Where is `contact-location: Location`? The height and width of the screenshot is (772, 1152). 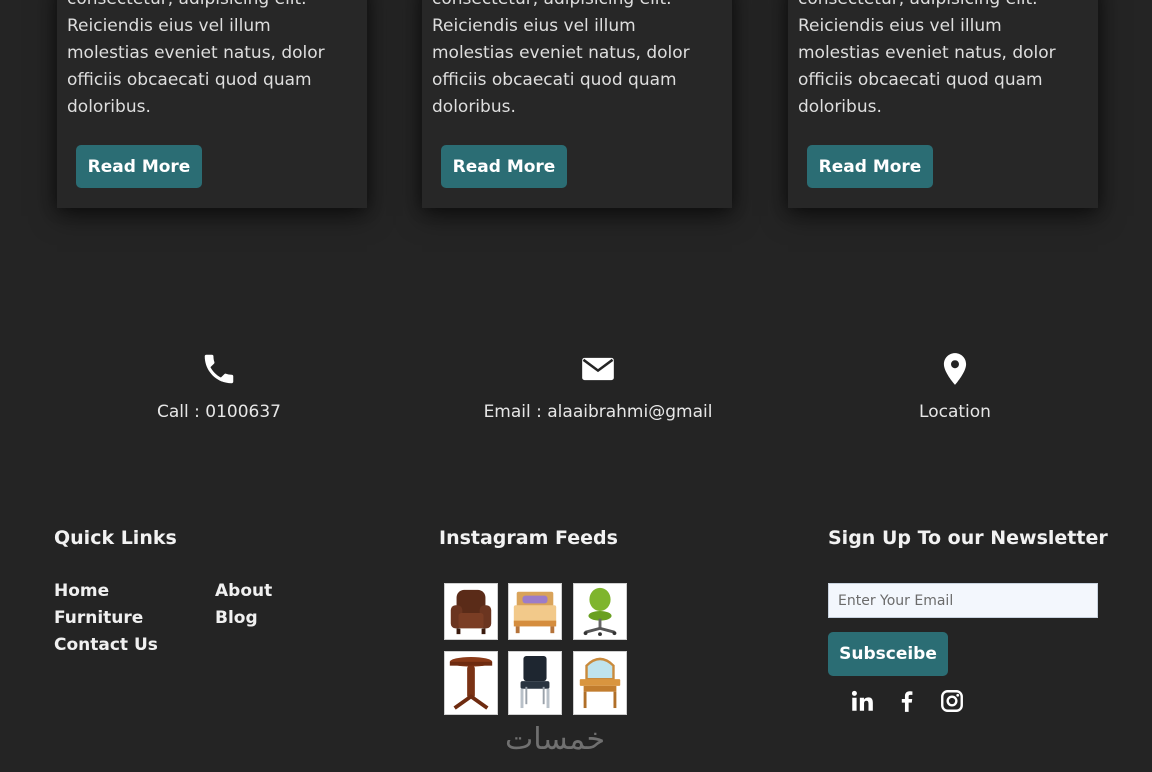
contact-location: Location is located at coordinates (955, 386).